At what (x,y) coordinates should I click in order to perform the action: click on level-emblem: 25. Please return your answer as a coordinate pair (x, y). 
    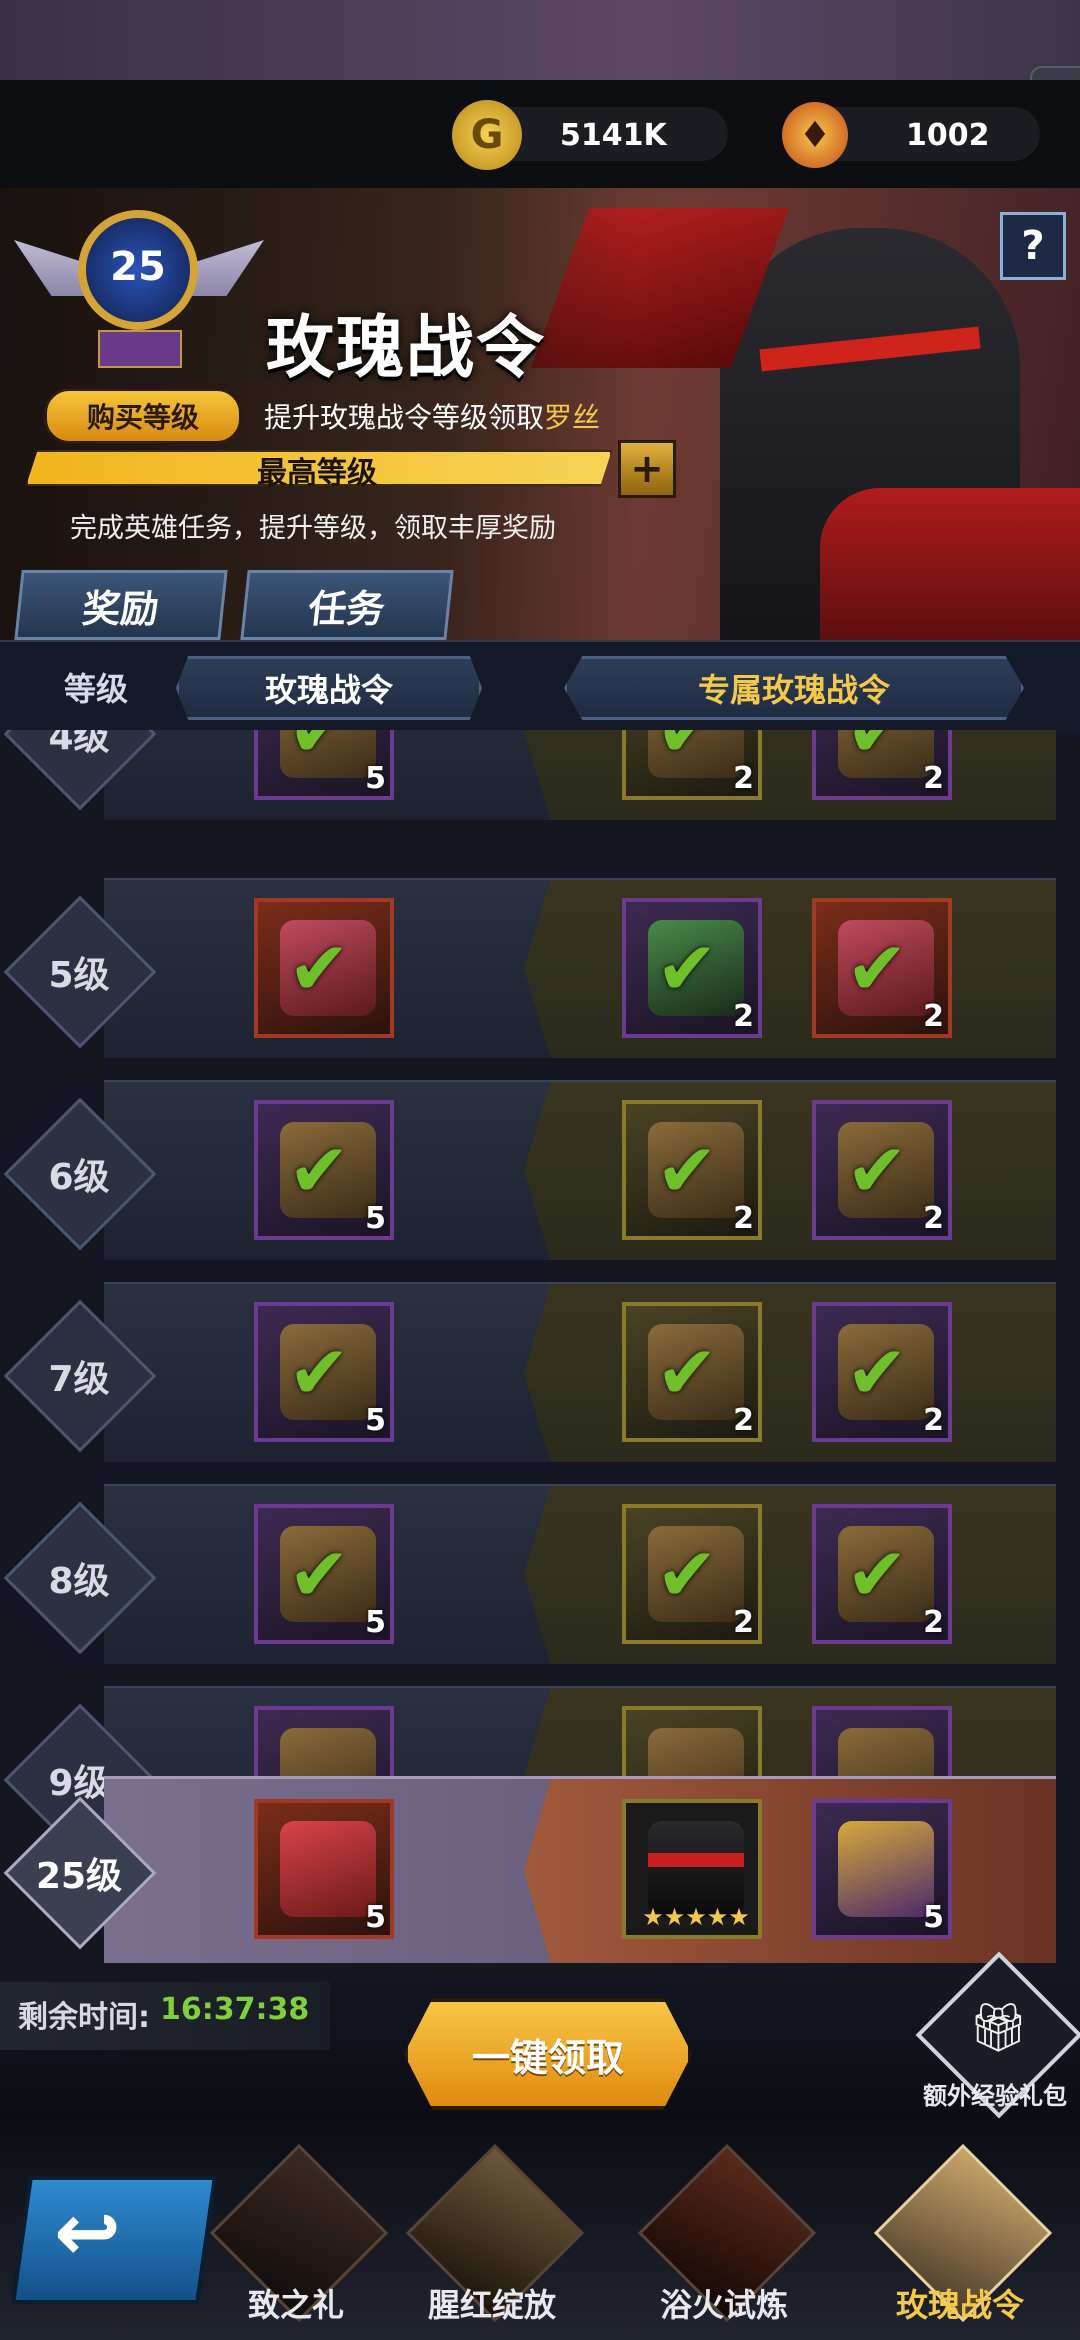
    Looking at the image, I should click on (139, 282).